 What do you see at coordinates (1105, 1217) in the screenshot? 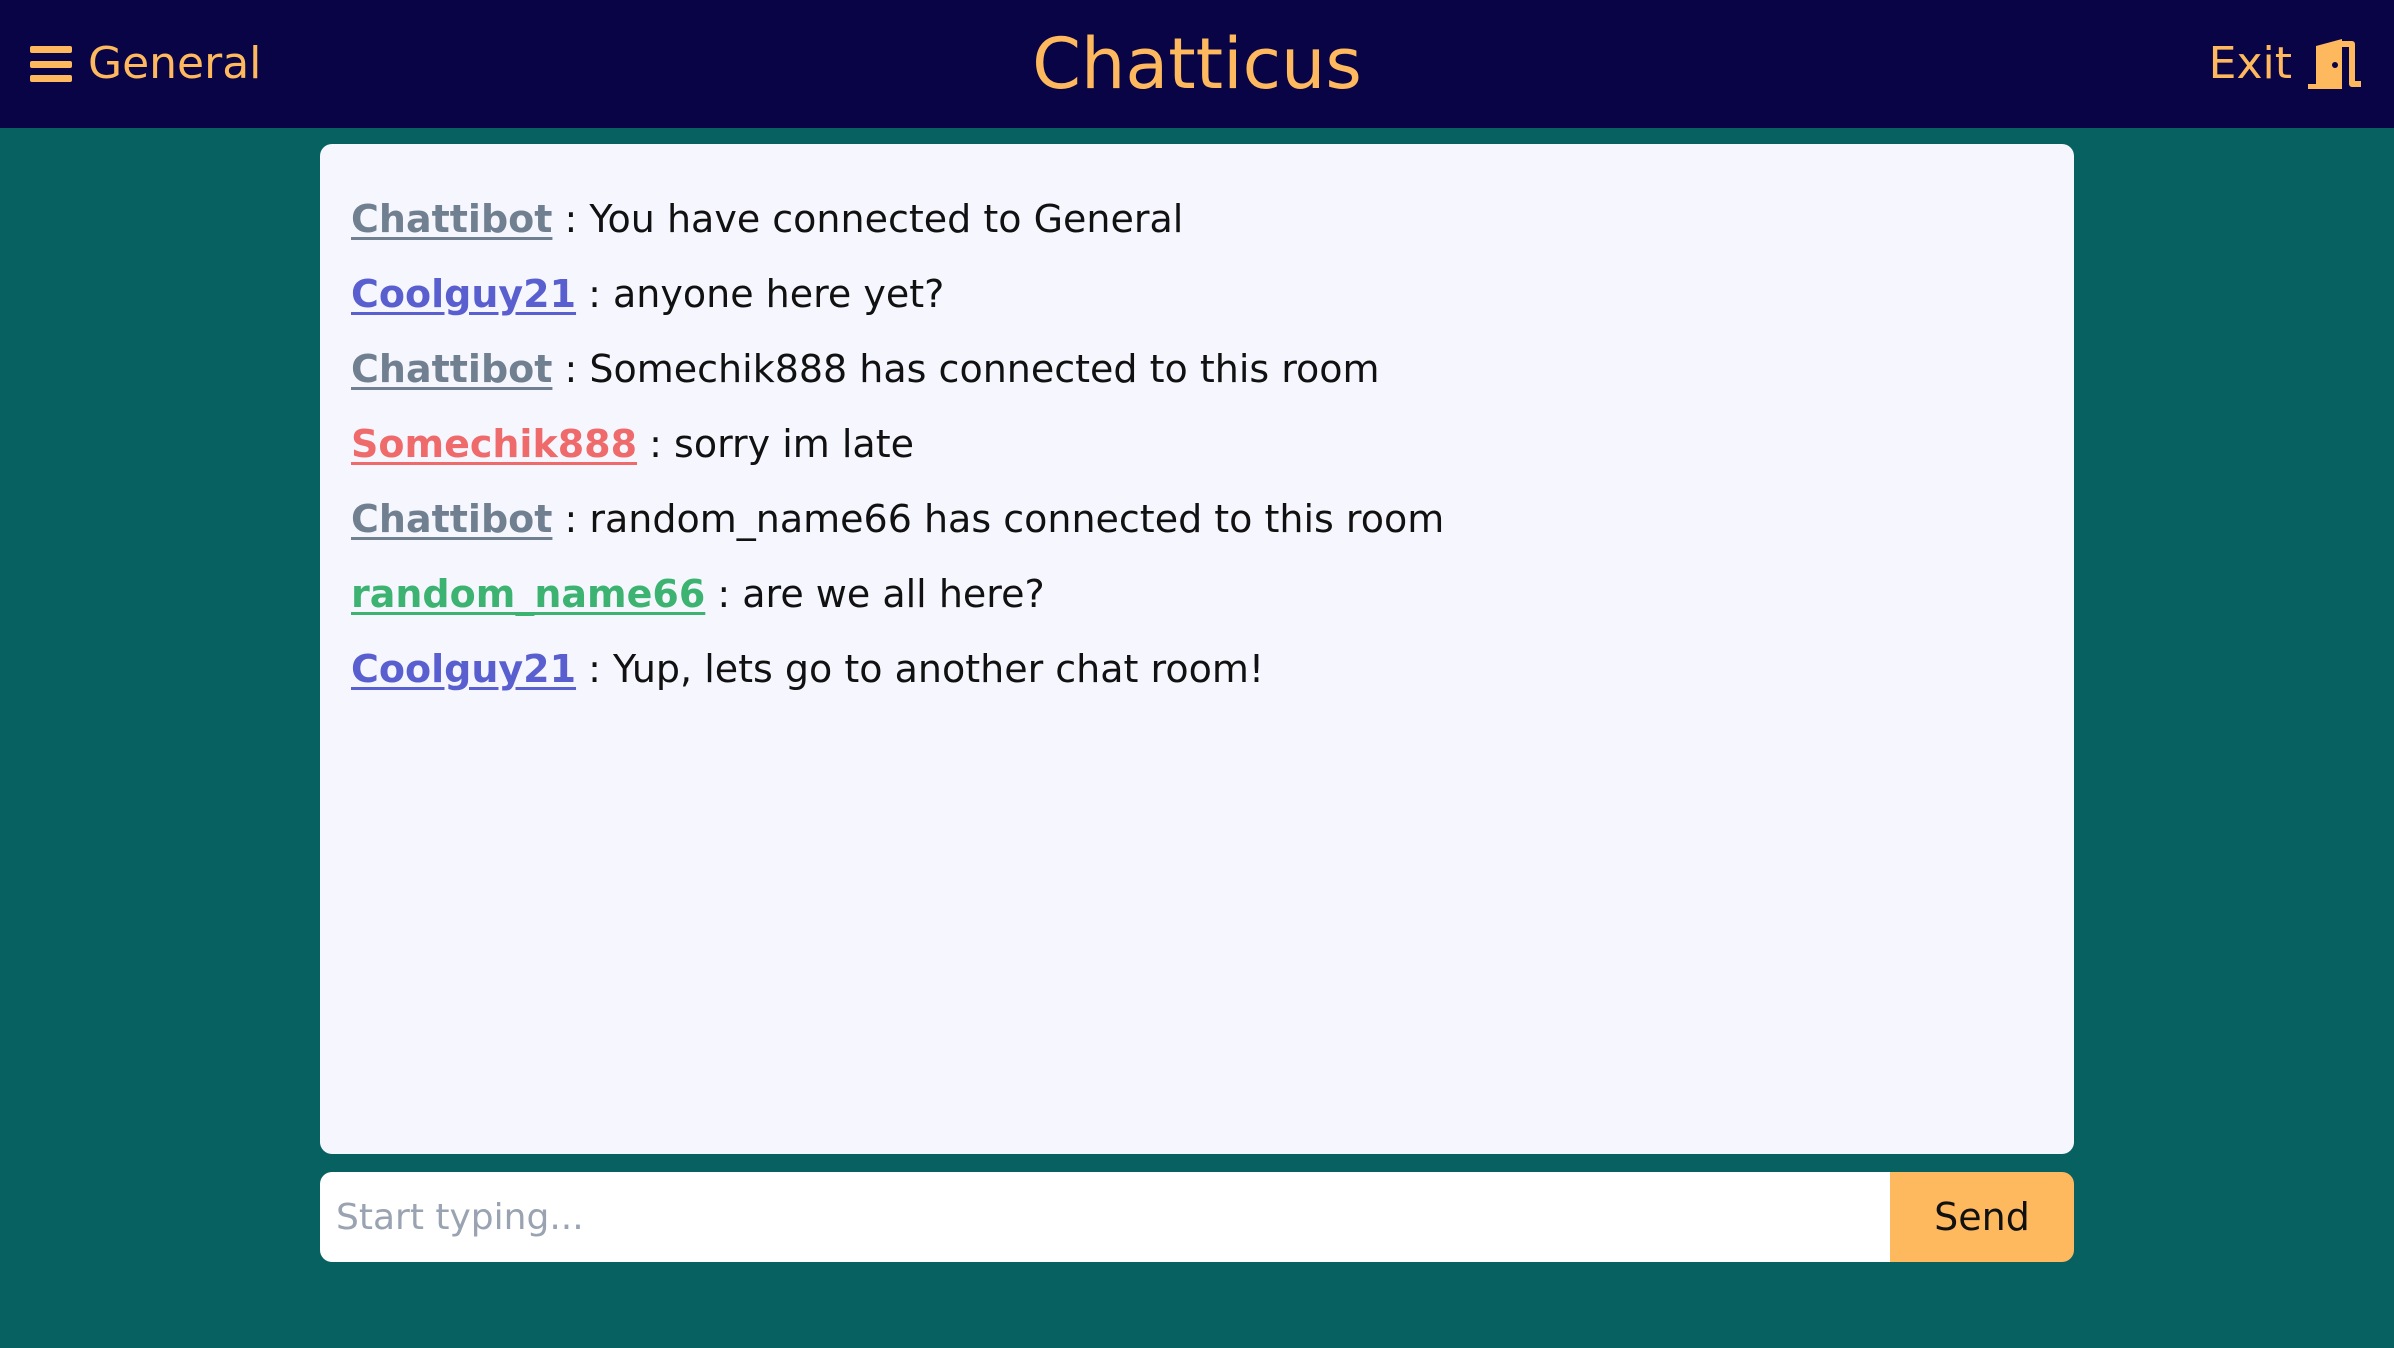
I see `message-input` at bounding box center [1105, 1217].